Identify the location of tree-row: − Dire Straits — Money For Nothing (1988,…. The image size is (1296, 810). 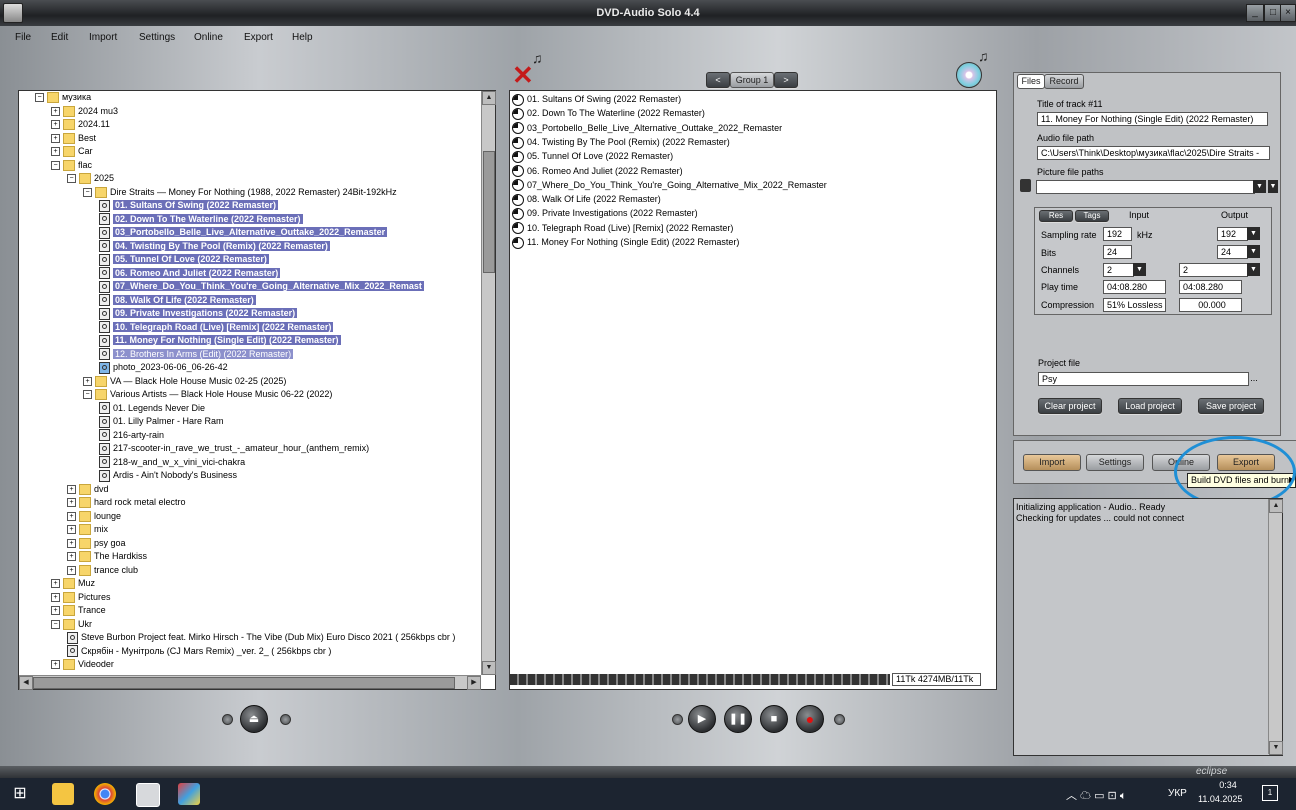
(240, 192).